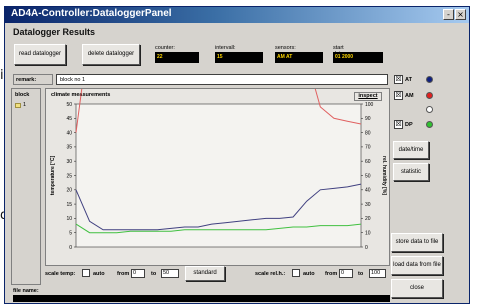 The image size is (478, 306). Describe the element at coordinates (384, 175) in the screenshot. I see `y-axis-right-label: rel. humidity [%]` at that location.